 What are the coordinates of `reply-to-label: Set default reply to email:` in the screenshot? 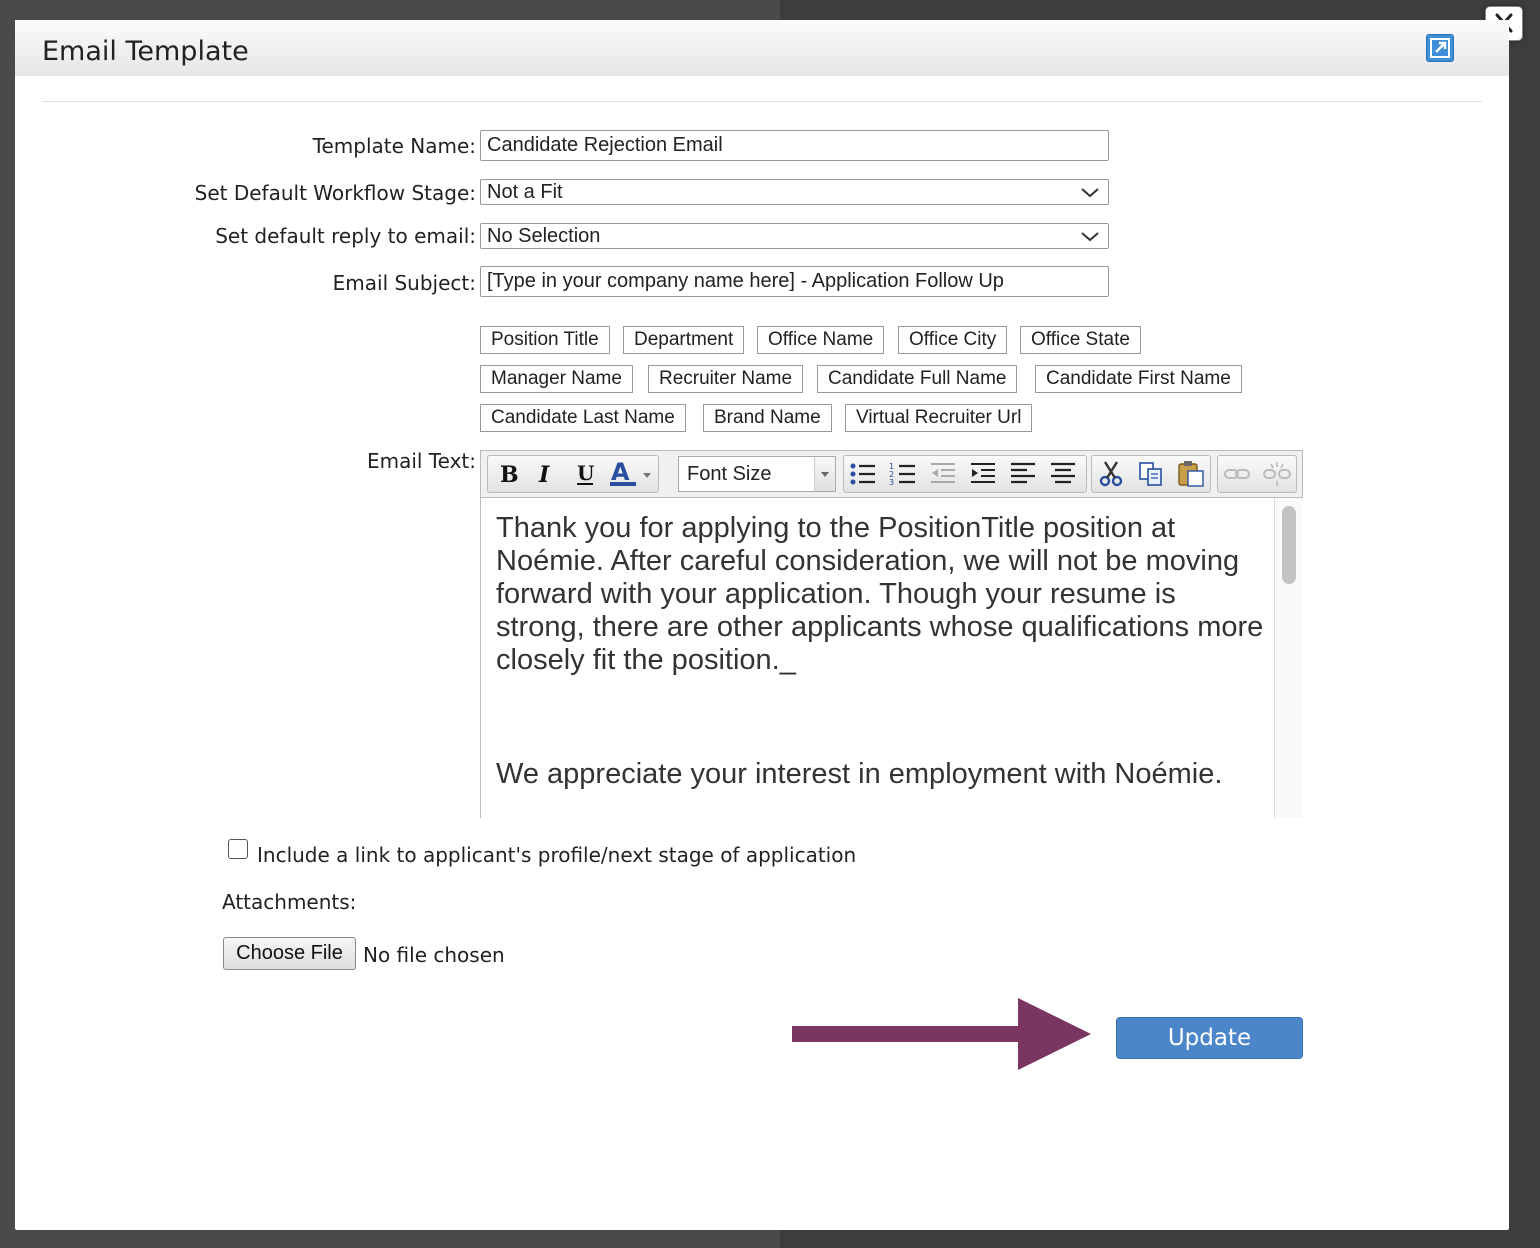 It's located at (345, 236).